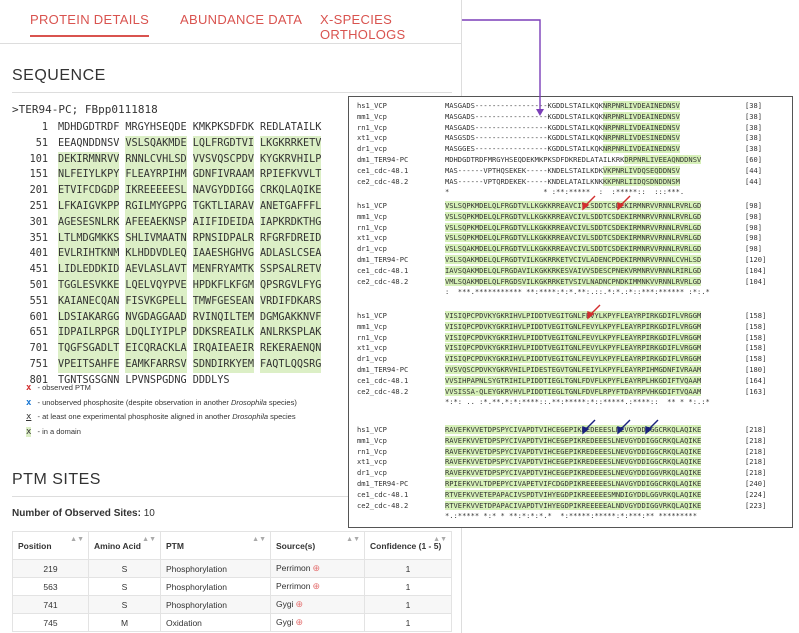 The height and width of the screenshot is (633, 799). What do you see at coordinates (58, 431) in the screenshot?
I see `legend-text: - in a domain` at bounding box center [58, 431].